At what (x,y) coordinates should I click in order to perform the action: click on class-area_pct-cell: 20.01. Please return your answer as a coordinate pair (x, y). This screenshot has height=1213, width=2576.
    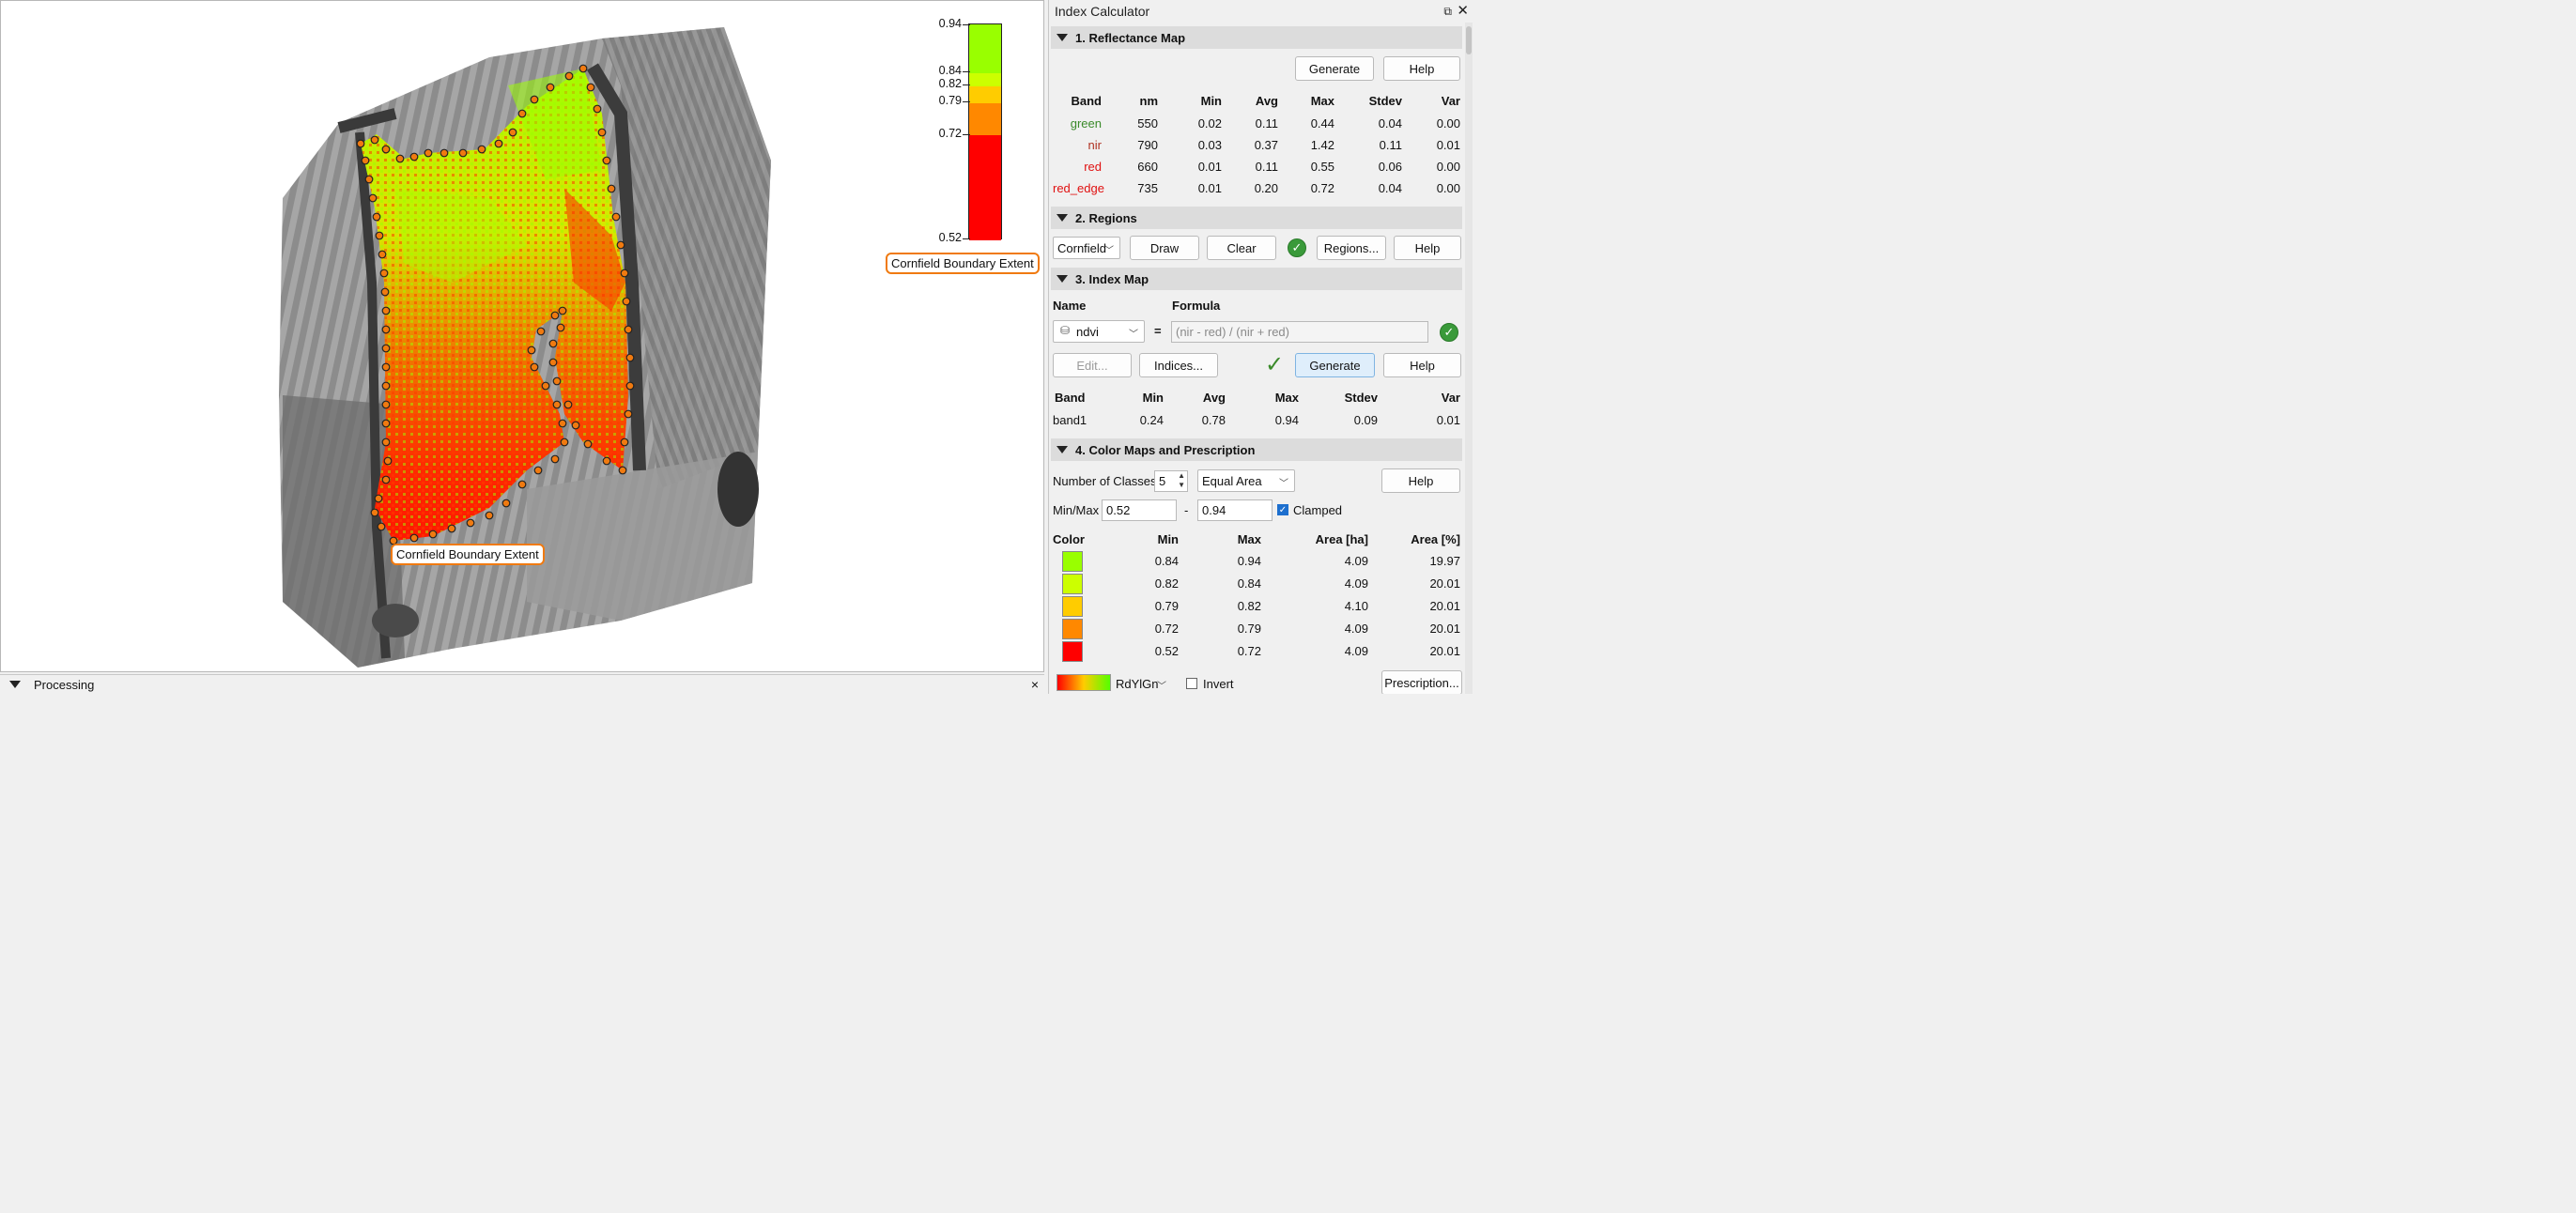
    Looking at the image, I should click on (1444, 629).